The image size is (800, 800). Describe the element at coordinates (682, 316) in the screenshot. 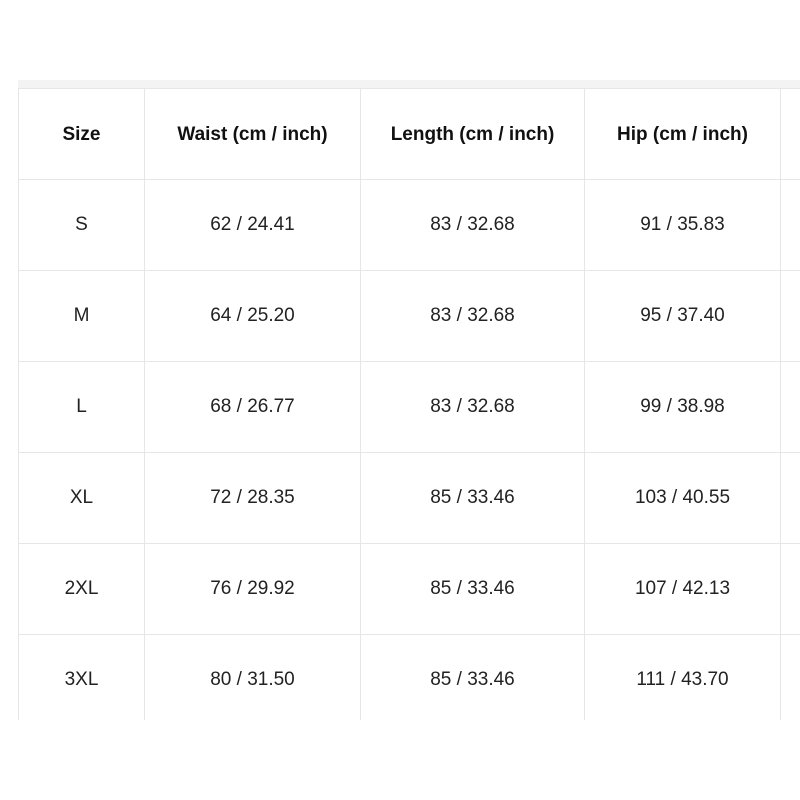

I see `cell-hip: 95 / 37.40` at that location.